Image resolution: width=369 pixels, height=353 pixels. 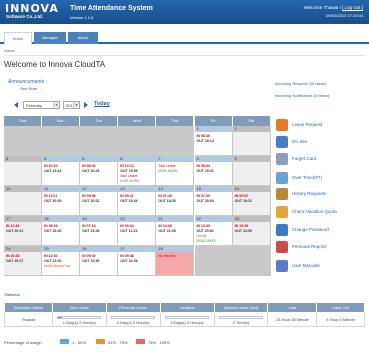 I want to click on day-header-band, so click(x=23, y=159).